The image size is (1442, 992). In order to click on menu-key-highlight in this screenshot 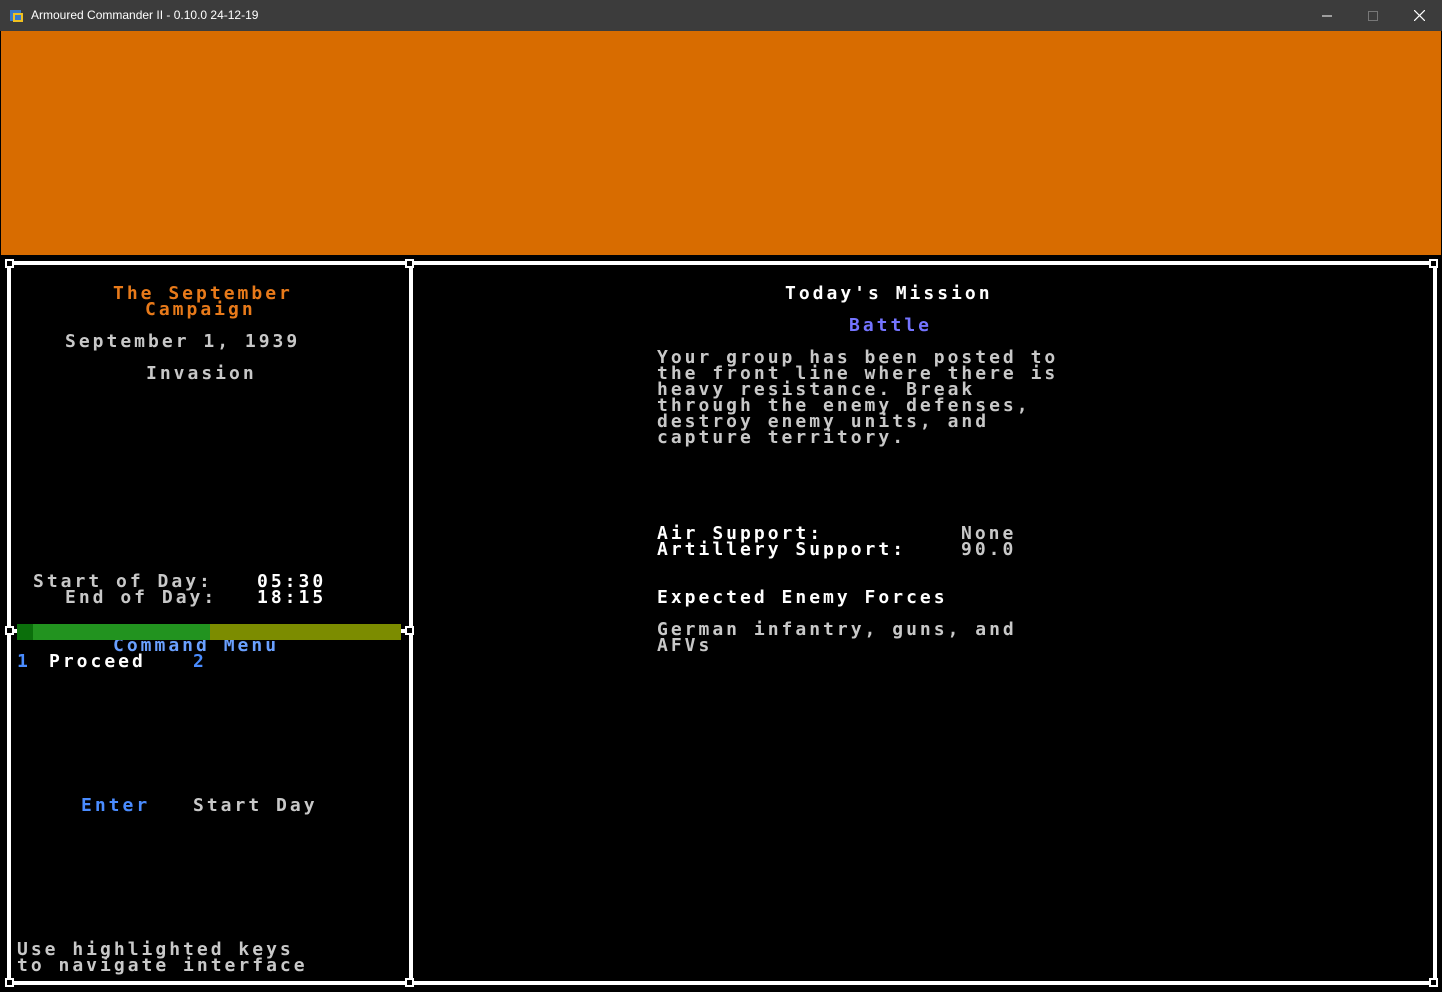, I will do `click(25, 632)`.